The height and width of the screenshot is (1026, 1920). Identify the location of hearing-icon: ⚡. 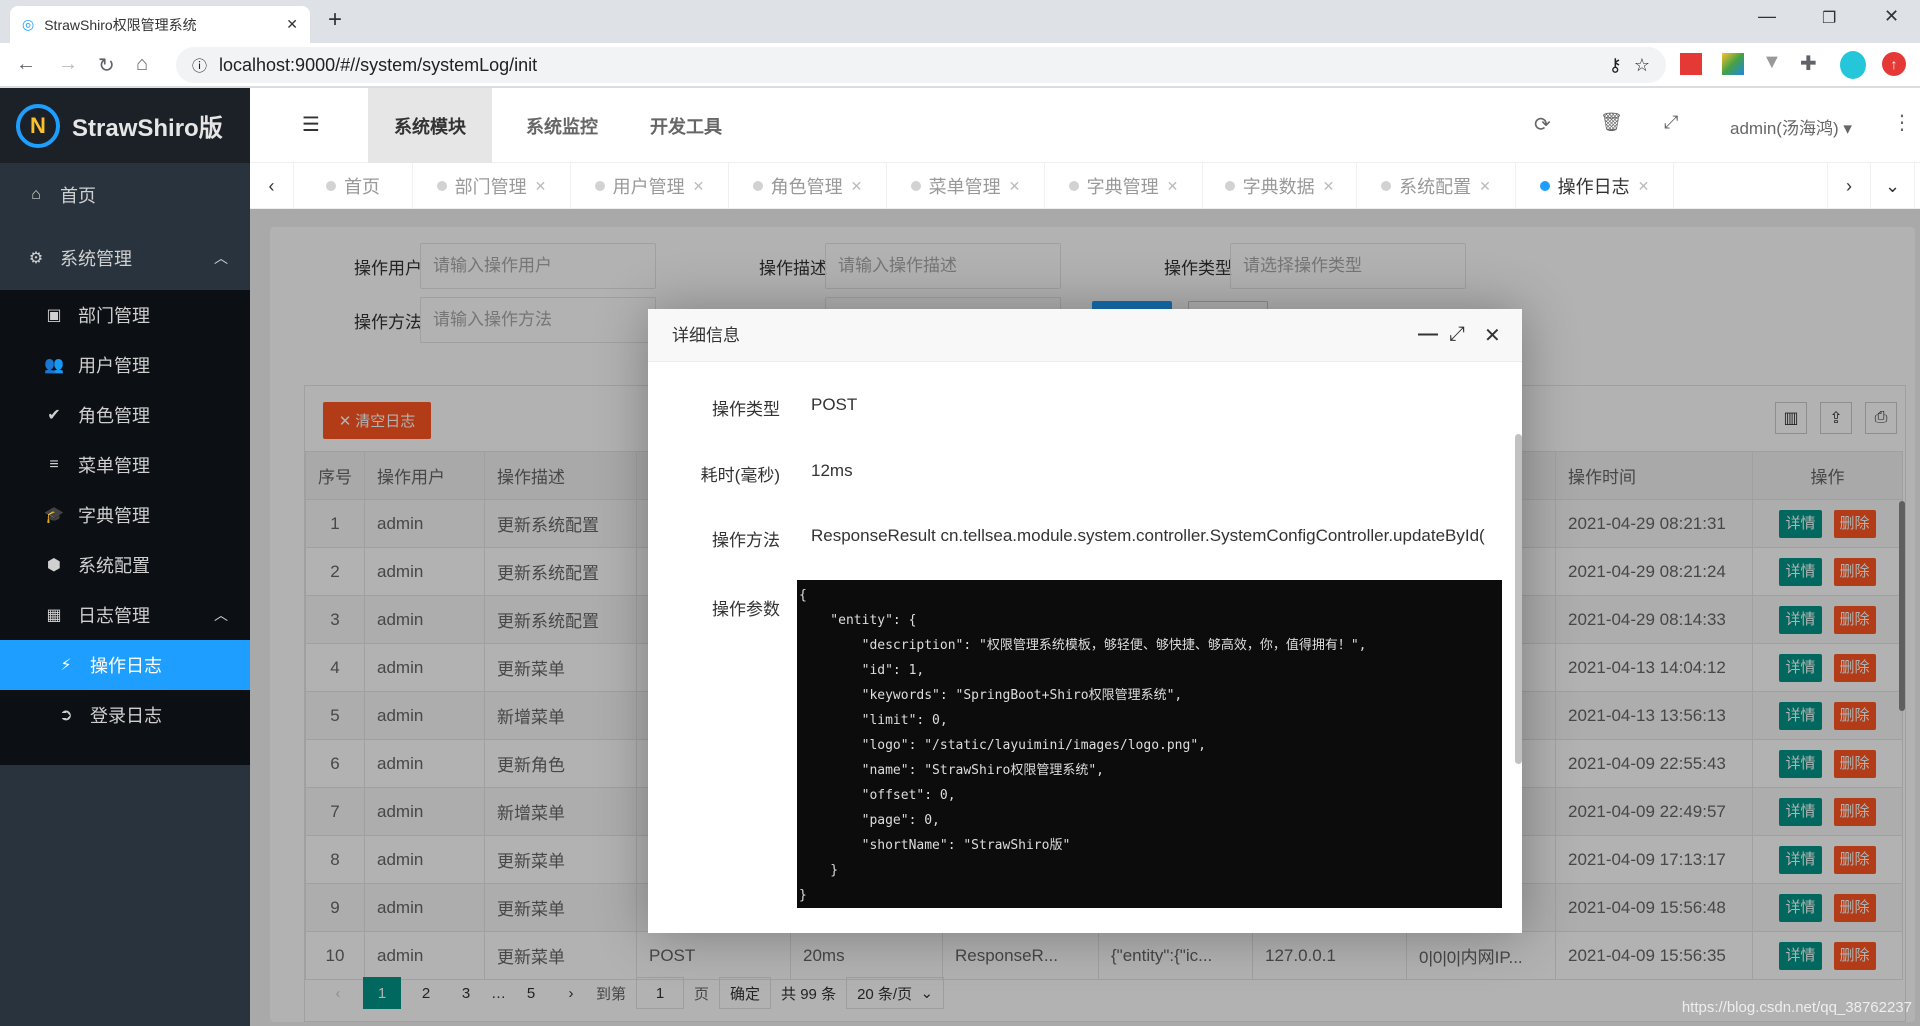
(66, 665).